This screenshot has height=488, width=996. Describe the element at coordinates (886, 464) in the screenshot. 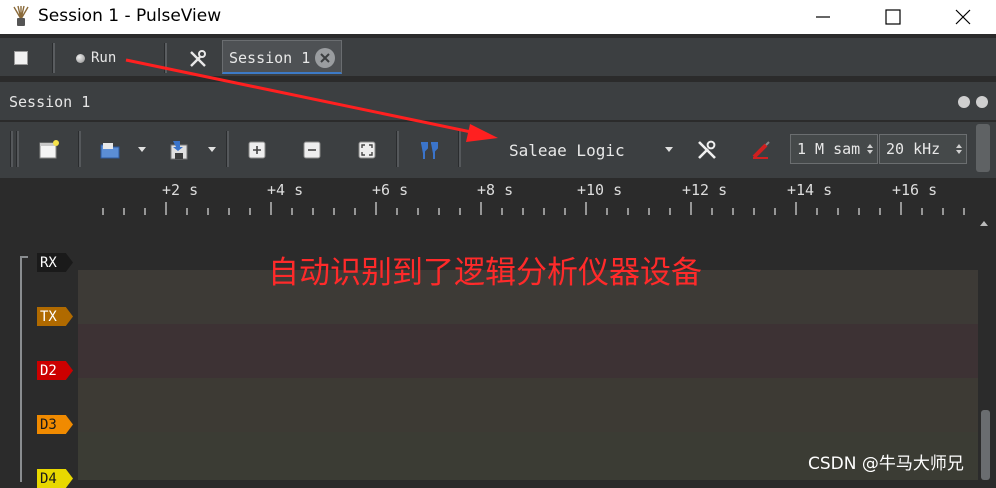

I see `watermark: CSDN @牛马大师兄` at that location.